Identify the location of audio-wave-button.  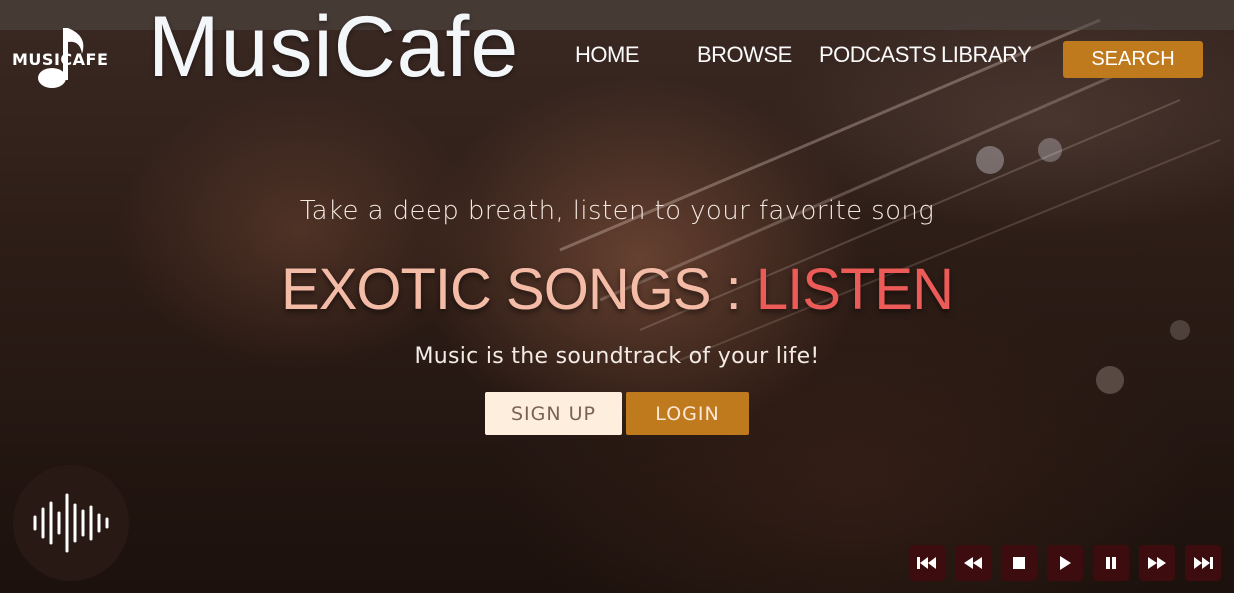
(71, 523).